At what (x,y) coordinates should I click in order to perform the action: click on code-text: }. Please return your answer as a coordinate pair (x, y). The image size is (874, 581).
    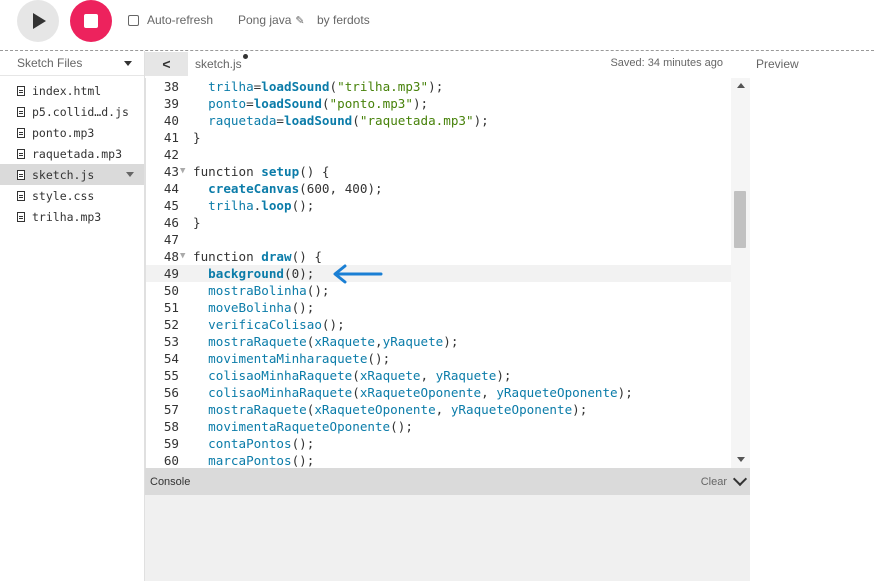
    Looking at the image, I should click on (197, 222).